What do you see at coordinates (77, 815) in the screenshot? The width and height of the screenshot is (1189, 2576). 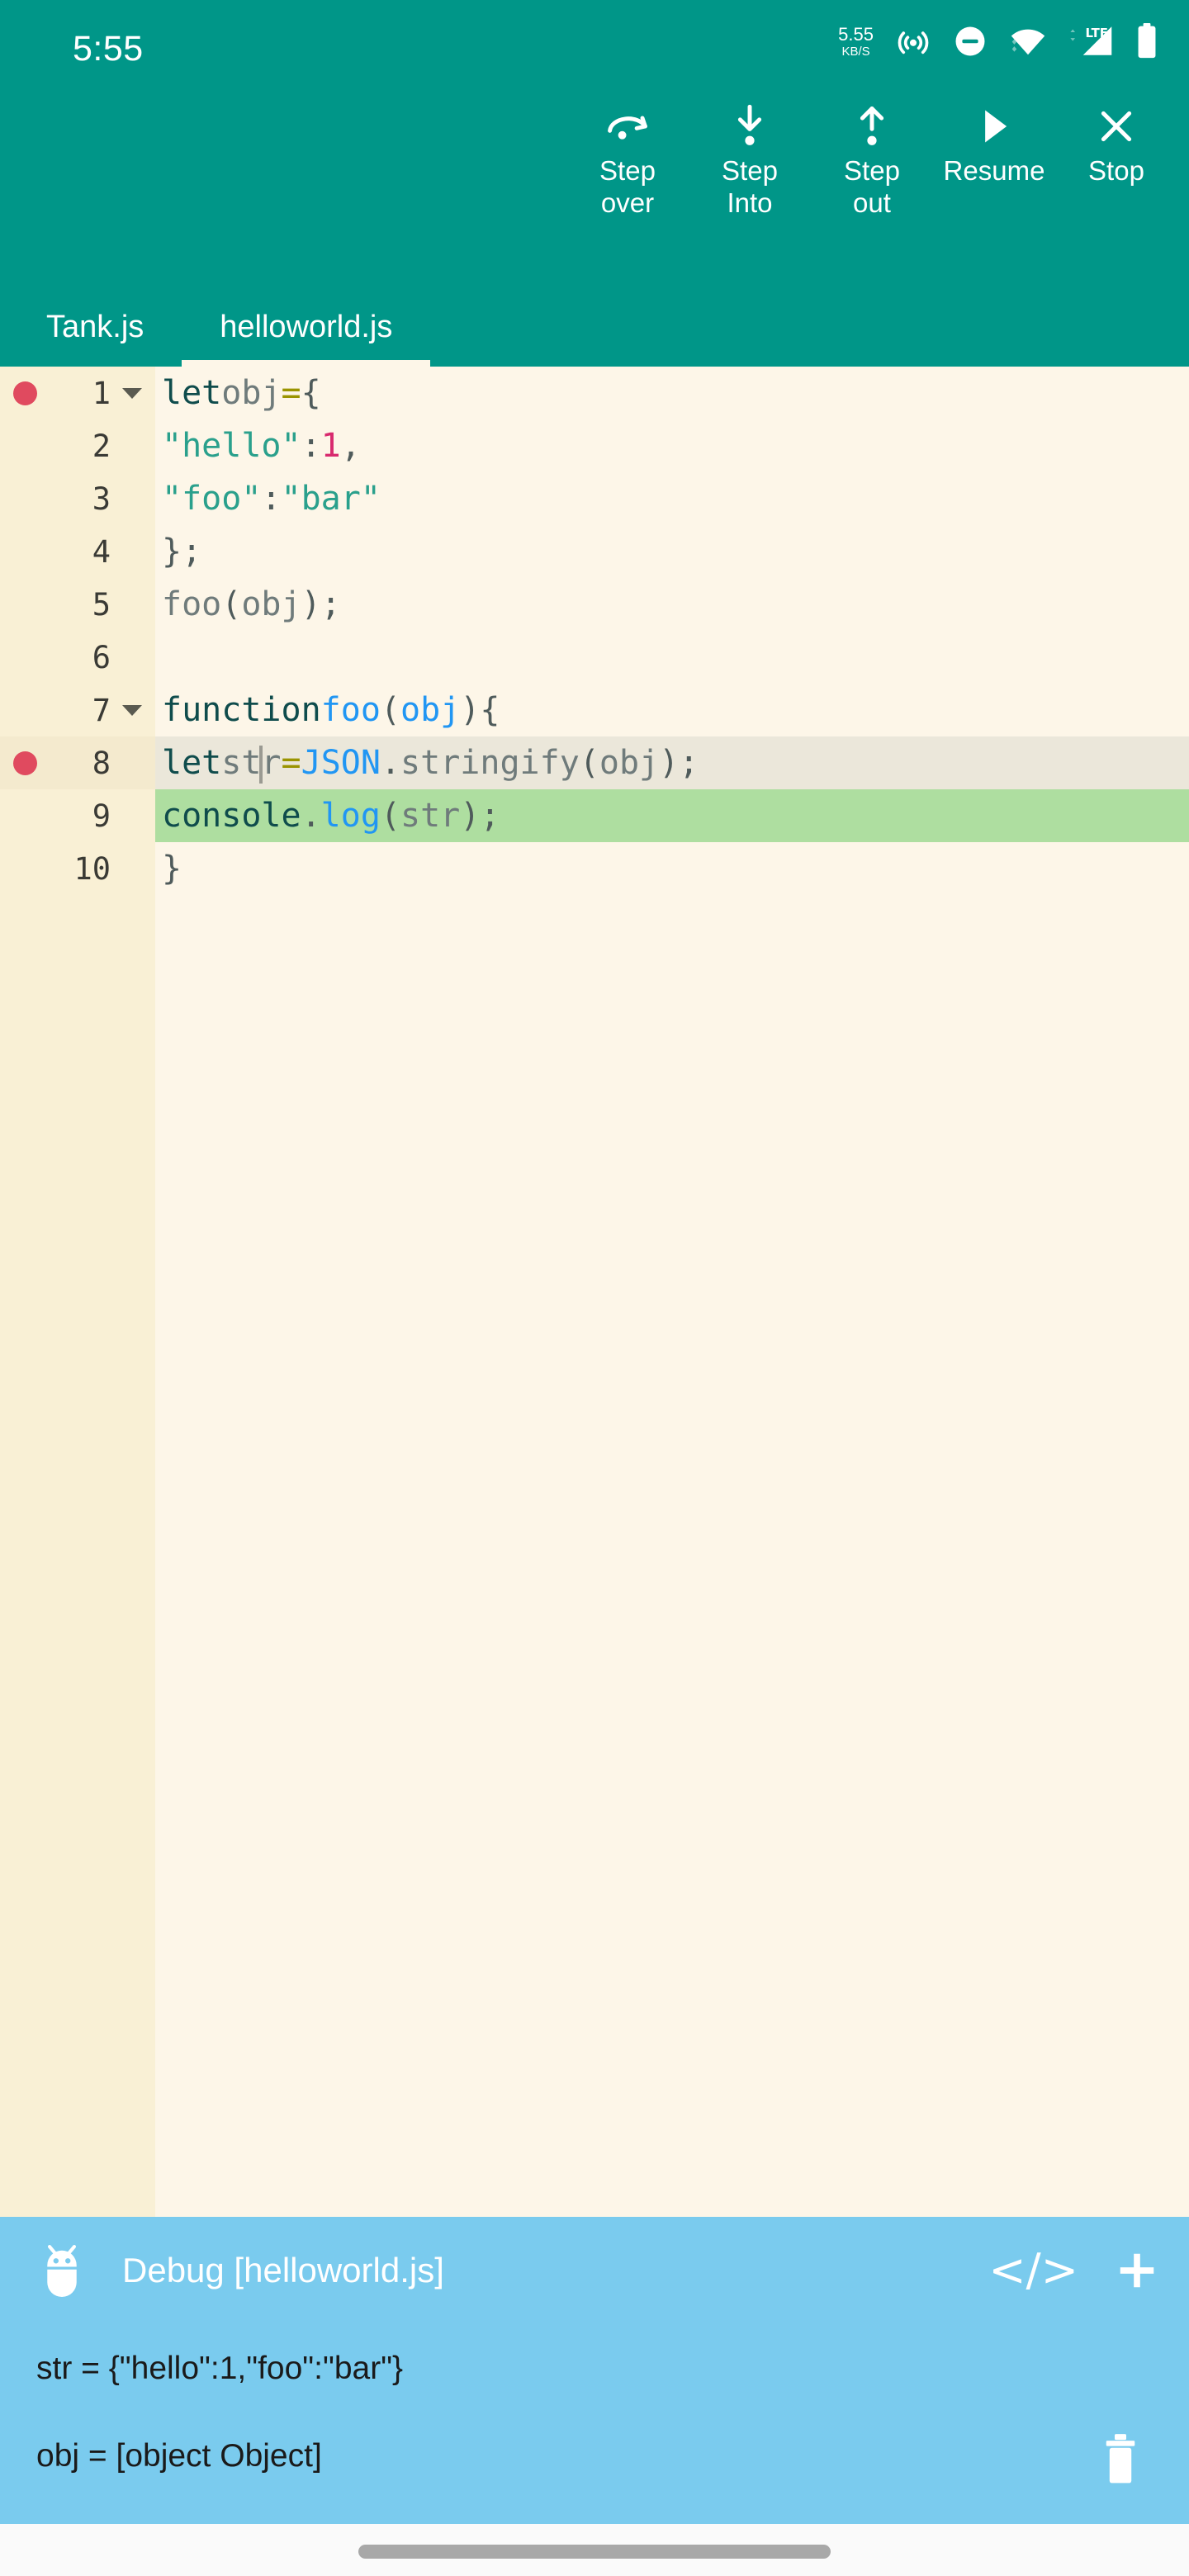 I see `gutter-cell: 9` at bounding box center [77, 815].